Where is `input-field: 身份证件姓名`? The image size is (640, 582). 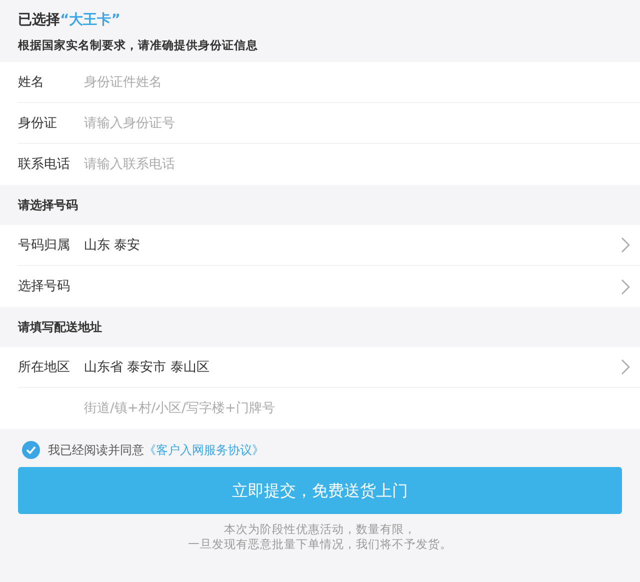
input-field: 身份证件姓名 is located at coordinates (357, 82).